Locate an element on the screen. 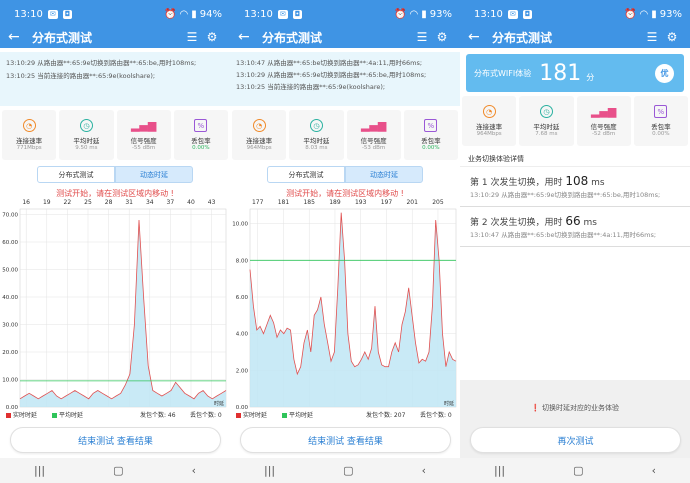 Image resolution: width=690 pixels, height=483 pixels. y-tick-label: 50.00 is located at coordinates (10, 271).